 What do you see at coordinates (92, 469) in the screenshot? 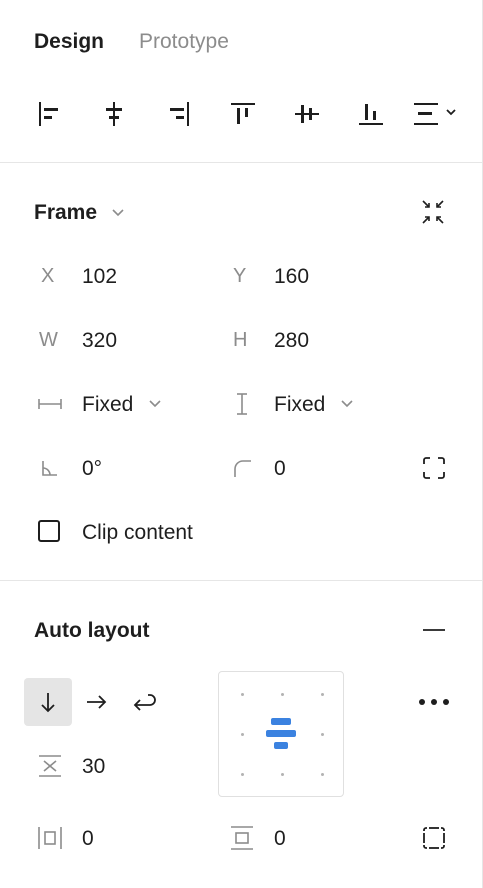
I see `rotation-input: 0°` at bounding box center [92, 469].